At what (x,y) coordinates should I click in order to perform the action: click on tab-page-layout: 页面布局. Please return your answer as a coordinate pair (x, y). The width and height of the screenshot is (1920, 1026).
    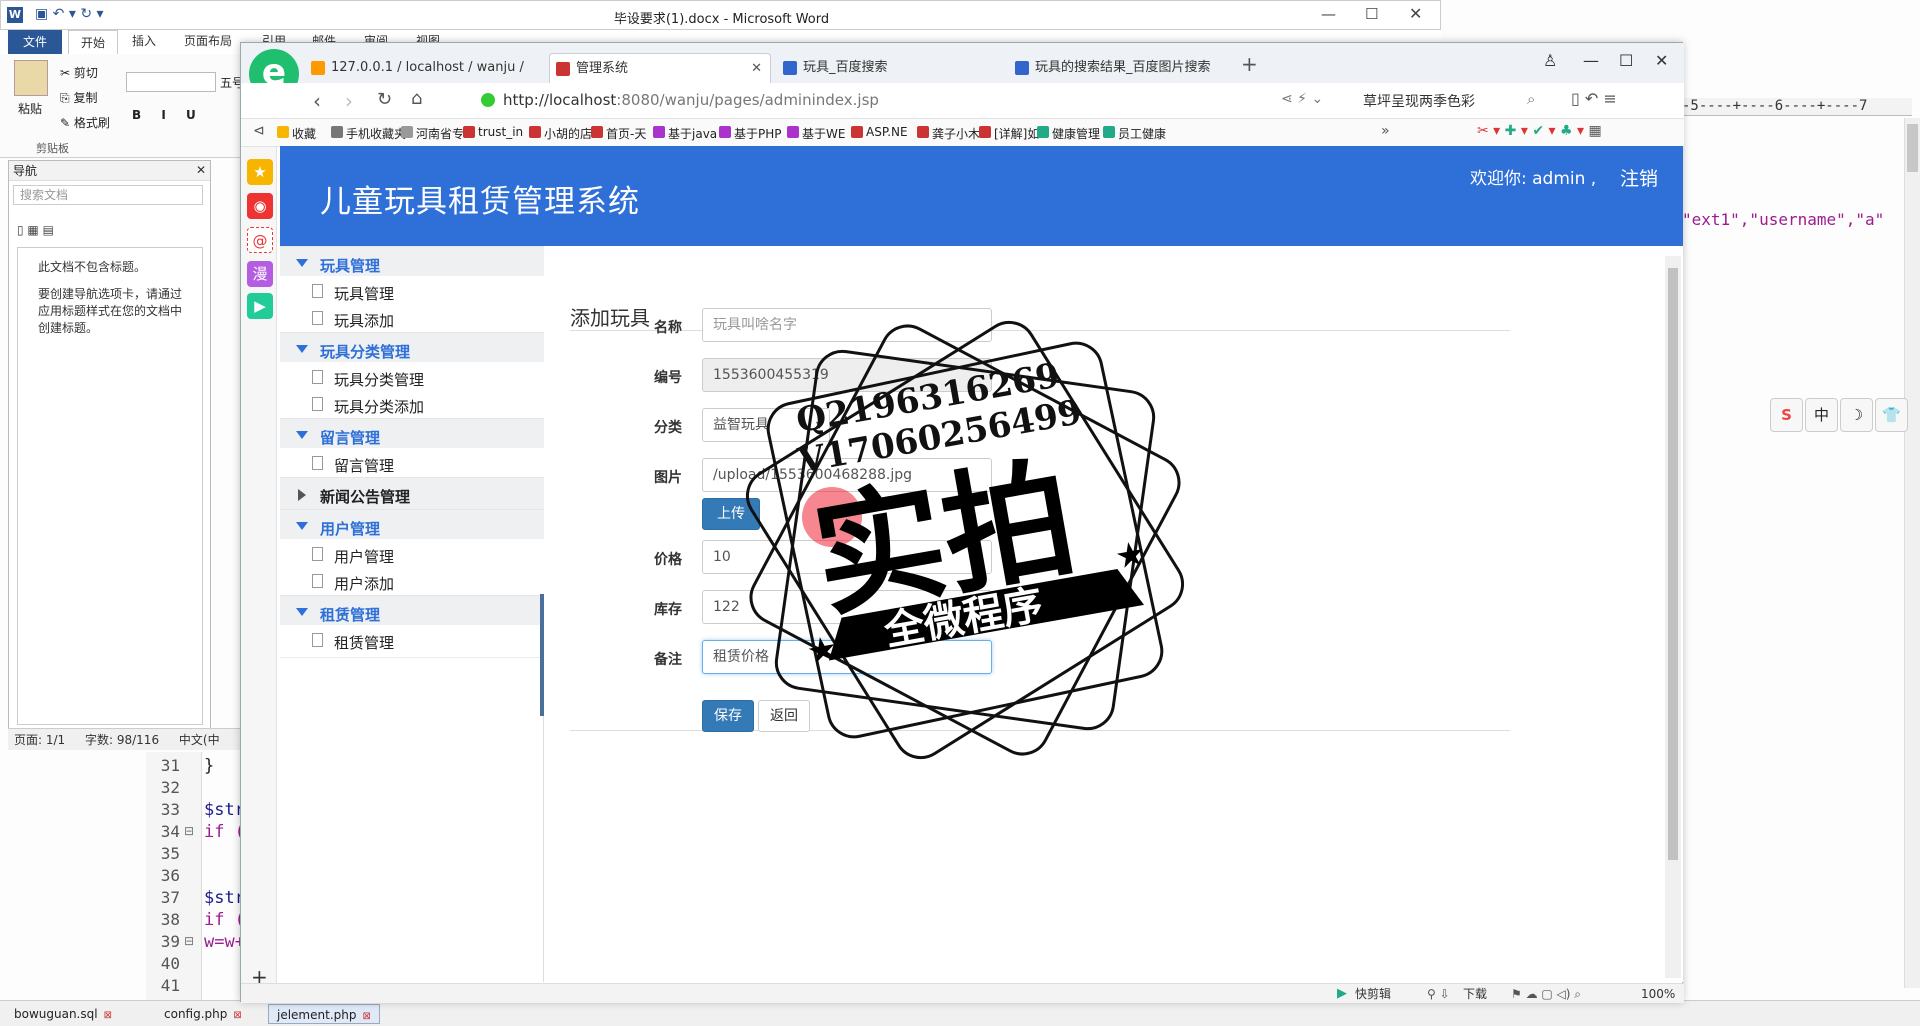
    Looking at the image, I should click on (208, 40).